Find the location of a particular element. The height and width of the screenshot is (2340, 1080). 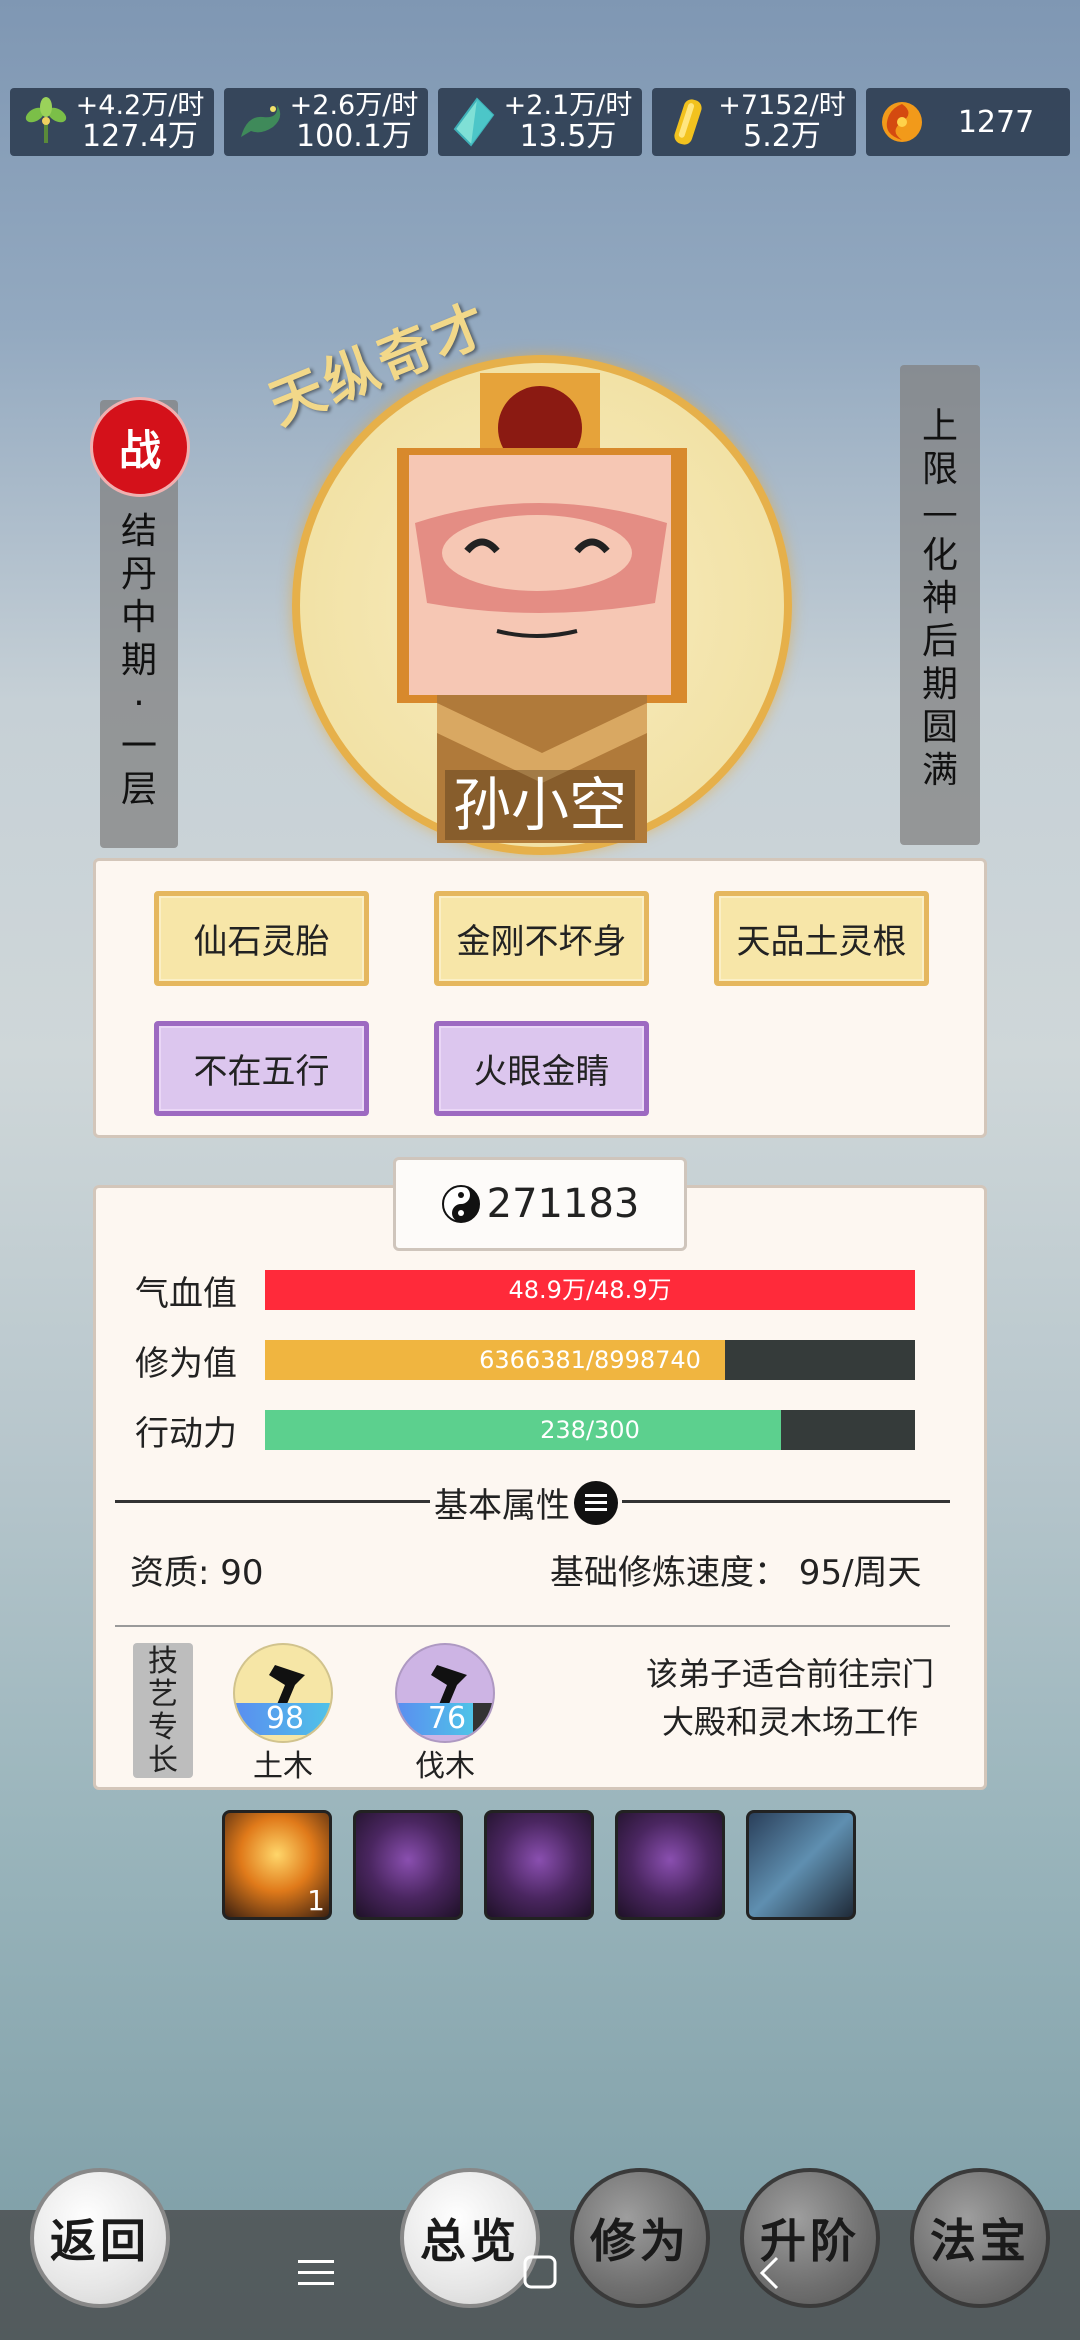

skills-tag: 技艺专长 is located at coordinates (163, 1710).